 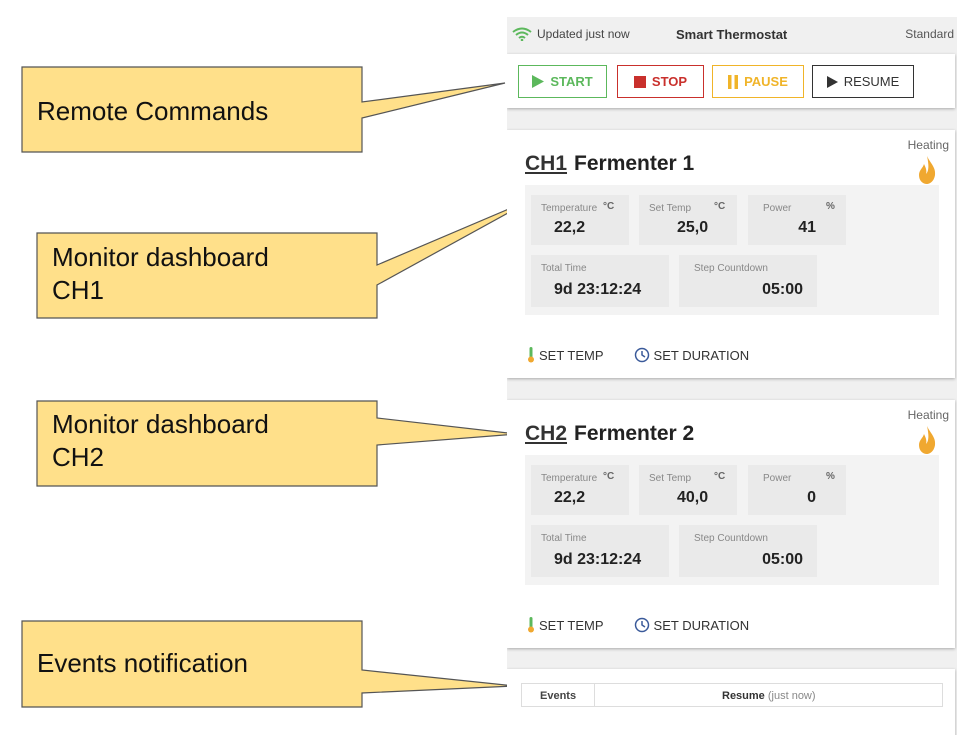 What do you see at coordinates (522, 34) in the screenshot?
I see `wifi-icon` at bounding box center [522, 34].